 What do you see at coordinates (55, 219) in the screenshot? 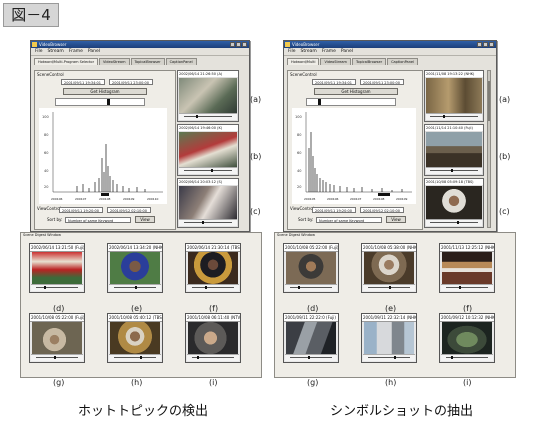
I see `sort-label: Sort by:` at bounding box center [55, 219].